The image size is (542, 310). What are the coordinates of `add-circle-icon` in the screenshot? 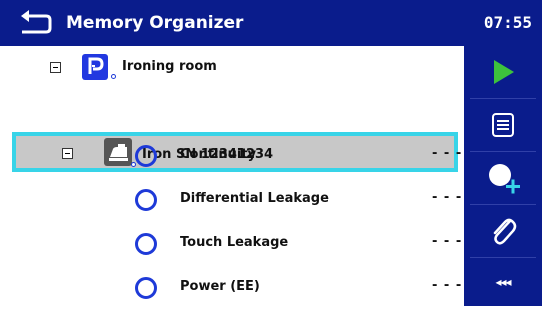 It's located at (504, 179).